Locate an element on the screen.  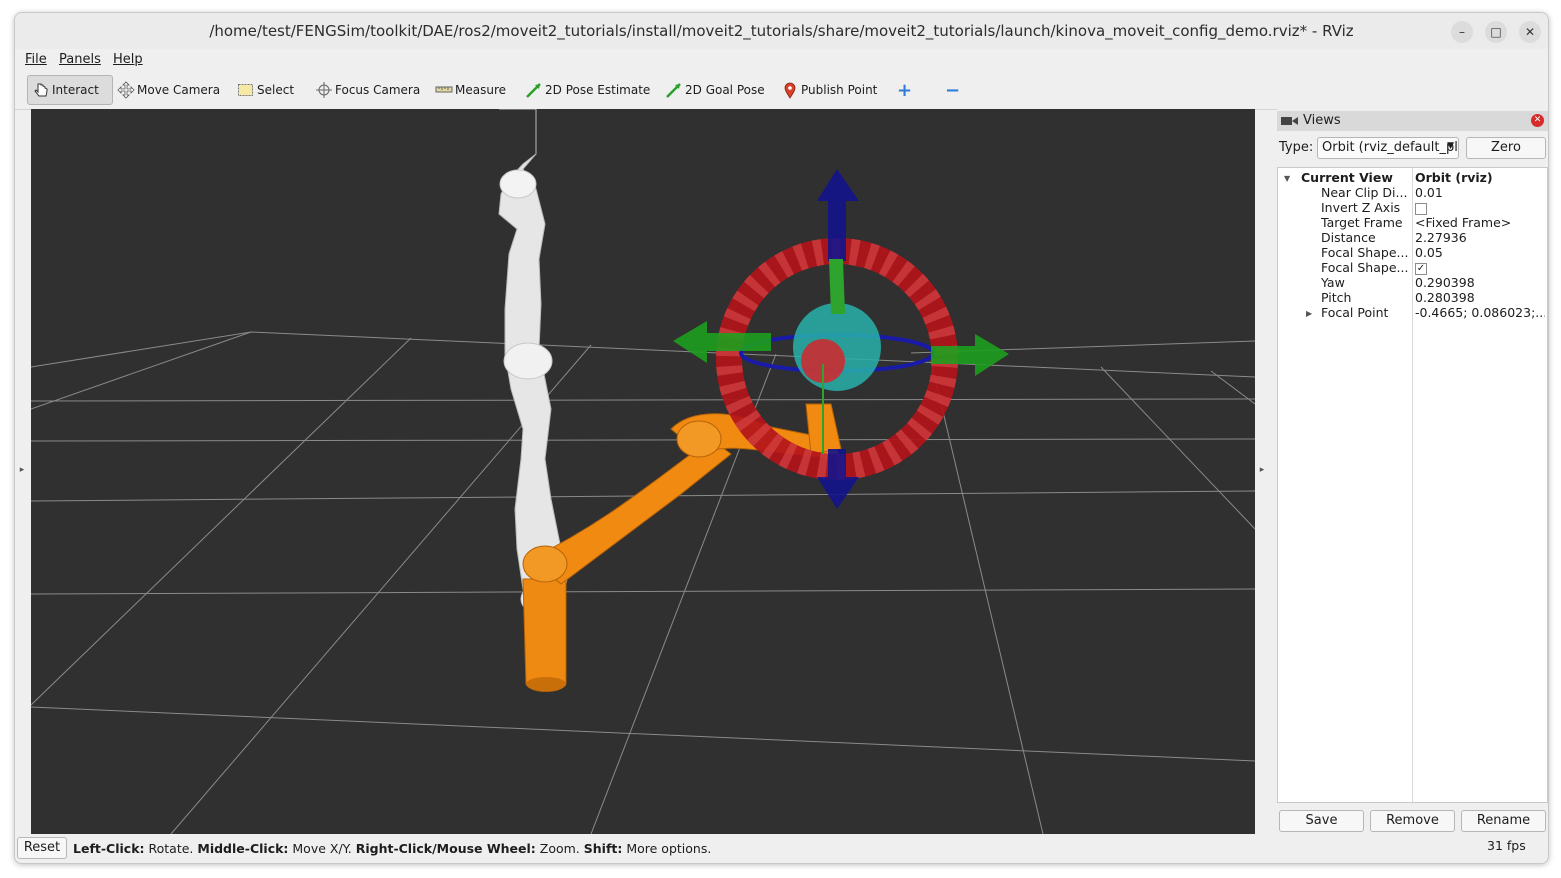
tool-interact: Interact is located at coordinates (70, 90).